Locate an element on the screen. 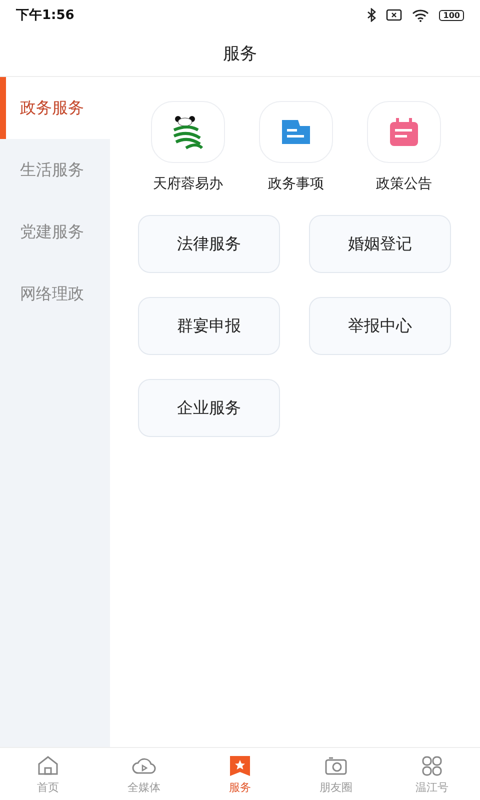 This screenshot has height=800, width=480. star-icon is located at coordinates (240, 766).